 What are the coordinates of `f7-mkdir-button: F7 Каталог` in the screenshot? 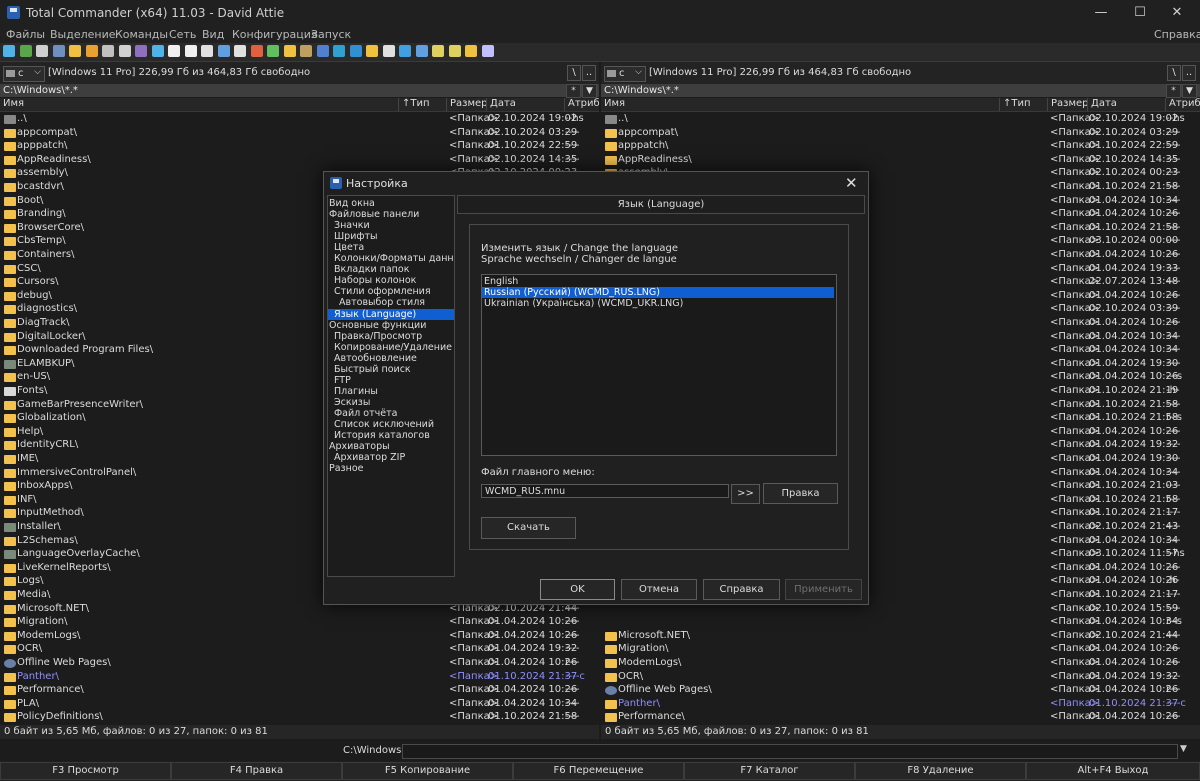 It's located at (769, 771).